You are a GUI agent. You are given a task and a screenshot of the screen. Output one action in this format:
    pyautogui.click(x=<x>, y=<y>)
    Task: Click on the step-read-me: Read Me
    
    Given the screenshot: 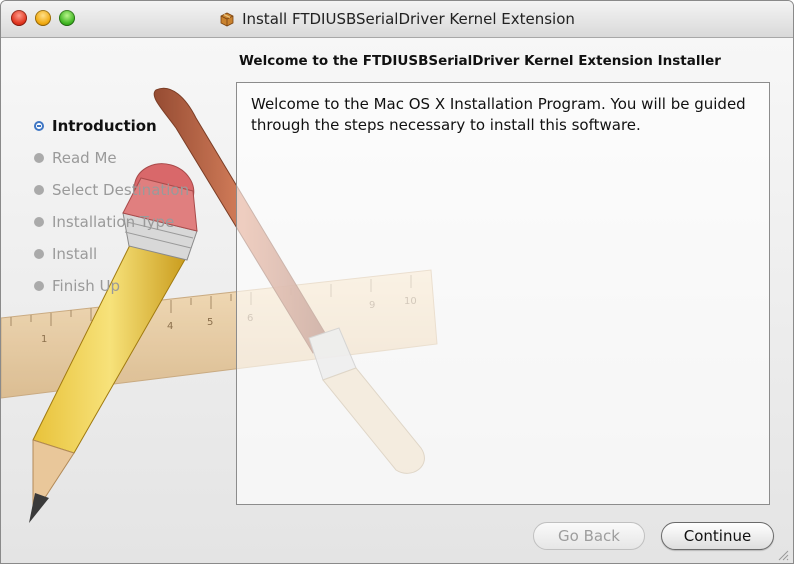 What is the action you would take?
    pyautogui.click(x=111, y=158)
    